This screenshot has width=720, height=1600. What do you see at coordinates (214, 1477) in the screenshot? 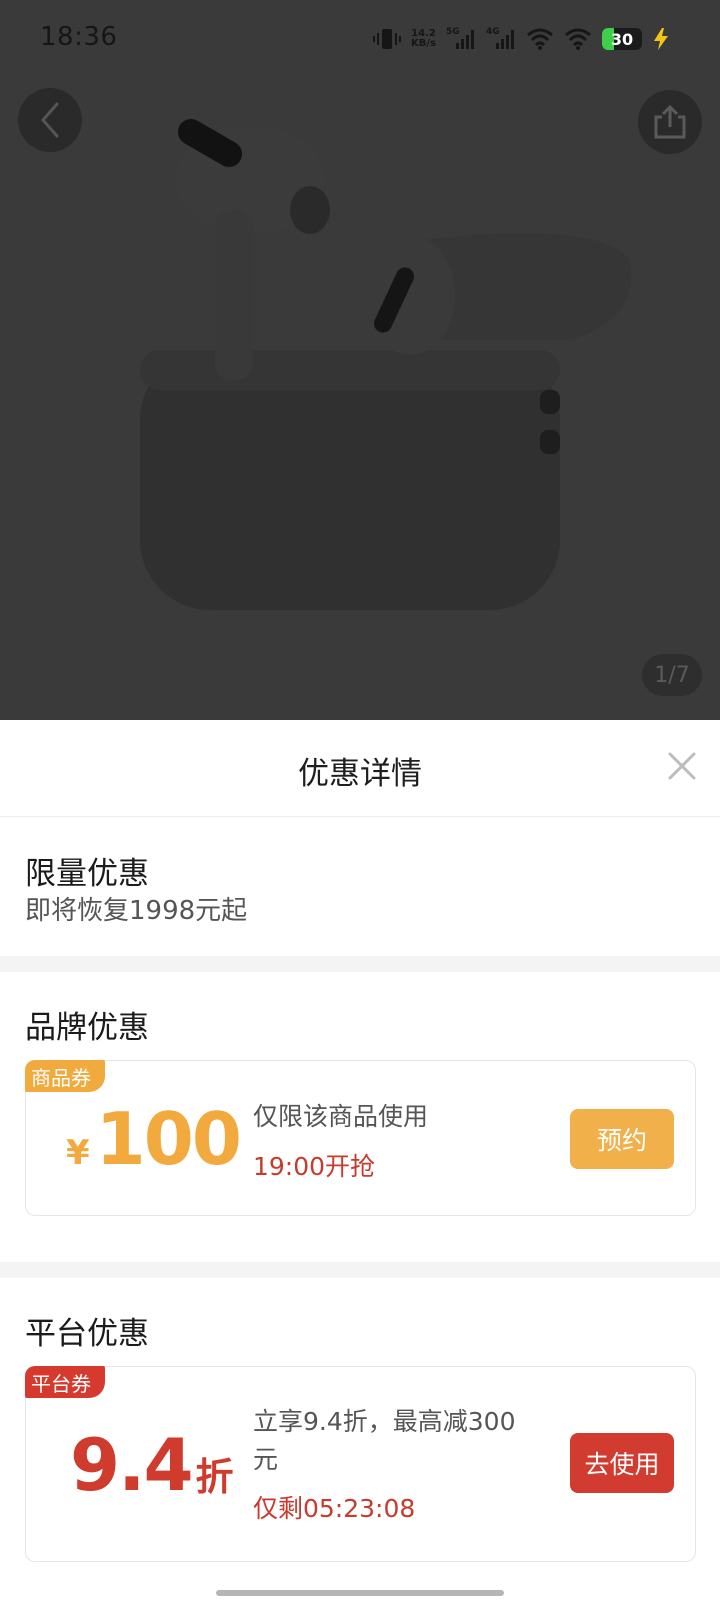
I see `discount-unit: 折` at bounding box center [214, 1477].